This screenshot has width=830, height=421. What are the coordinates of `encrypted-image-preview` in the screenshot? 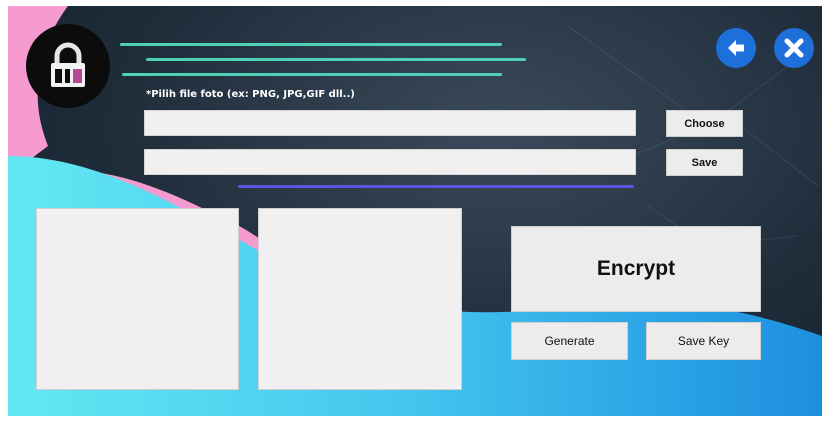 It's located at (360, 299).